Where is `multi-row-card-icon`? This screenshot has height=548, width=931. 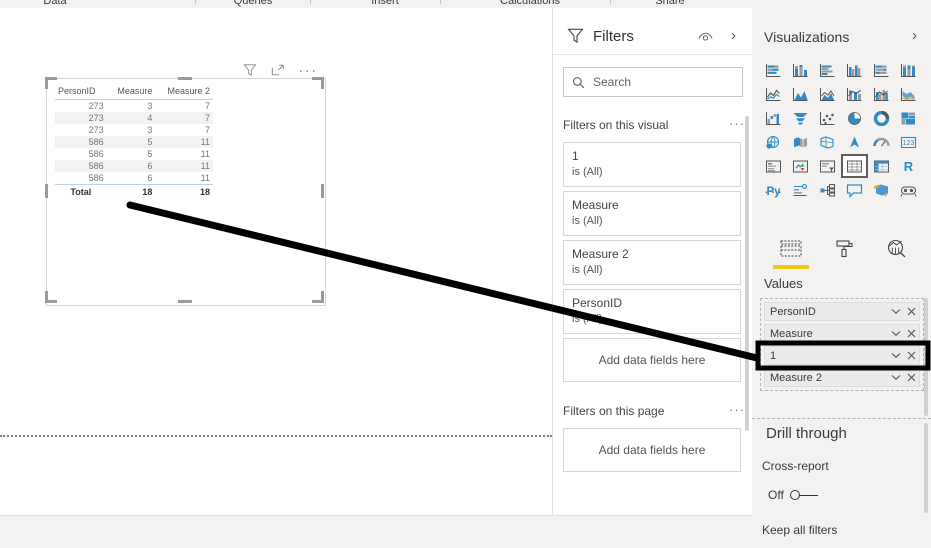
multi-row-card-icon is located at coordinates (773, 166).